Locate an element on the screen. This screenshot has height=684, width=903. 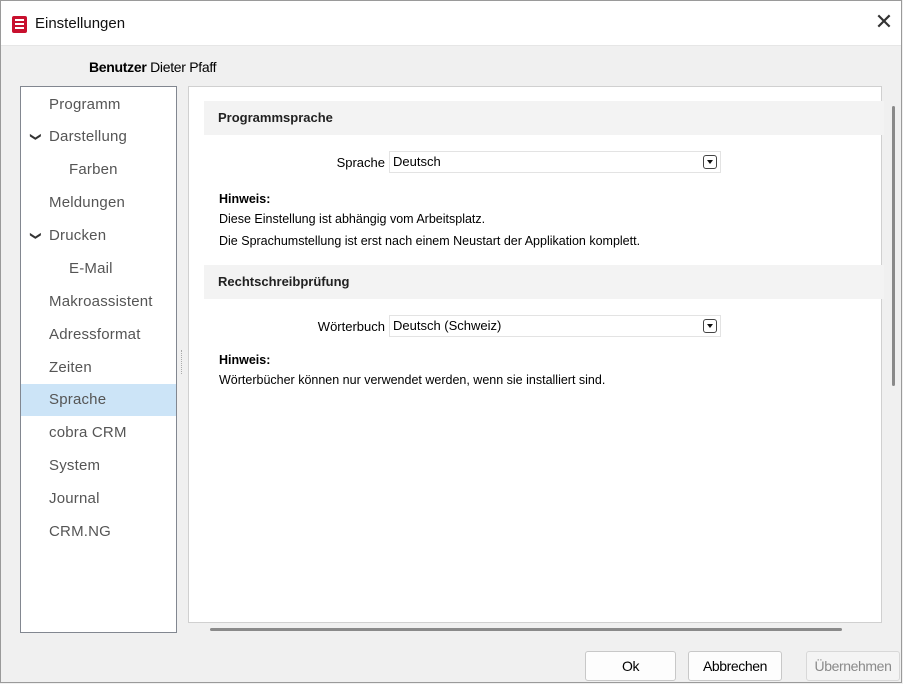
nav-item-label: Meldungen is located at coordinates (87, 202).